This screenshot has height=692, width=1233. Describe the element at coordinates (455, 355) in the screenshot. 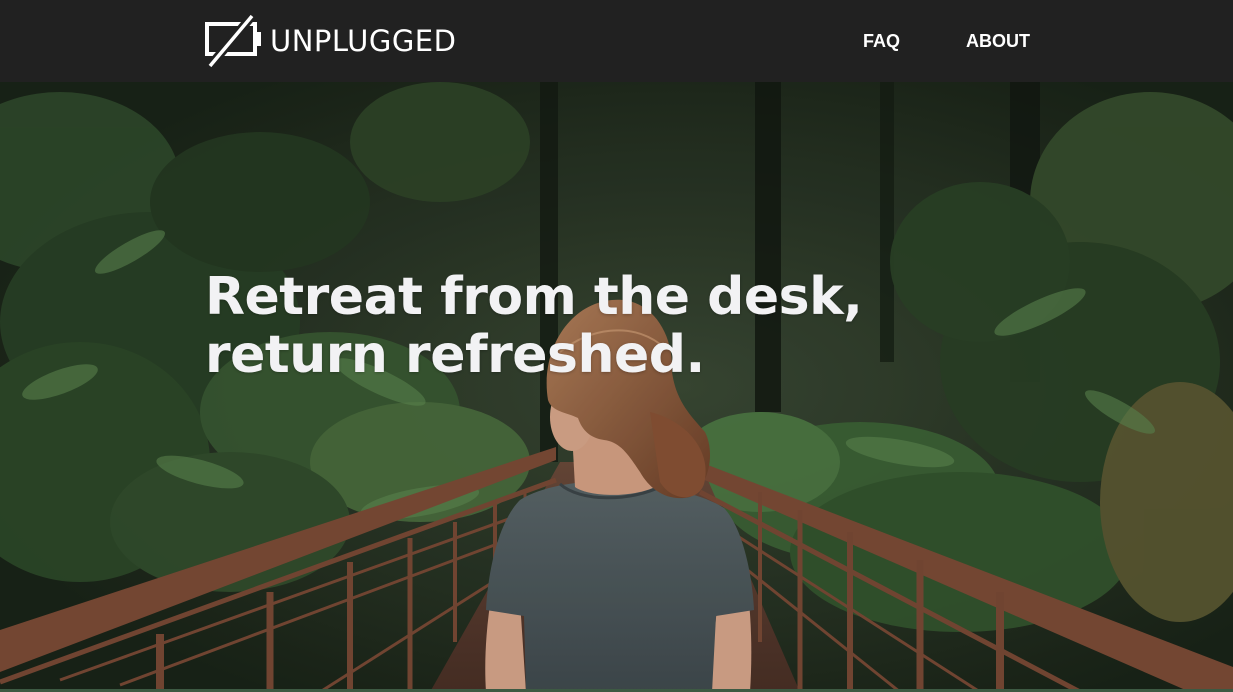

I see `hero-headline-line2: return refreshed.` at that location.